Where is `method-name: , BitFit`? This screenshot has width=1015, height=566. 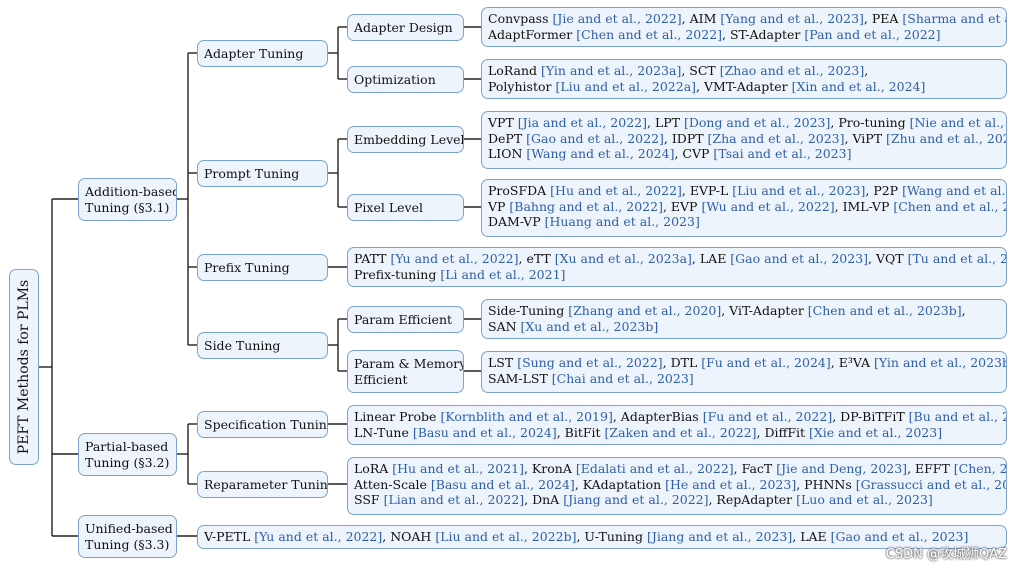
method-name: , BitFit is located at coordinates (580, 432).